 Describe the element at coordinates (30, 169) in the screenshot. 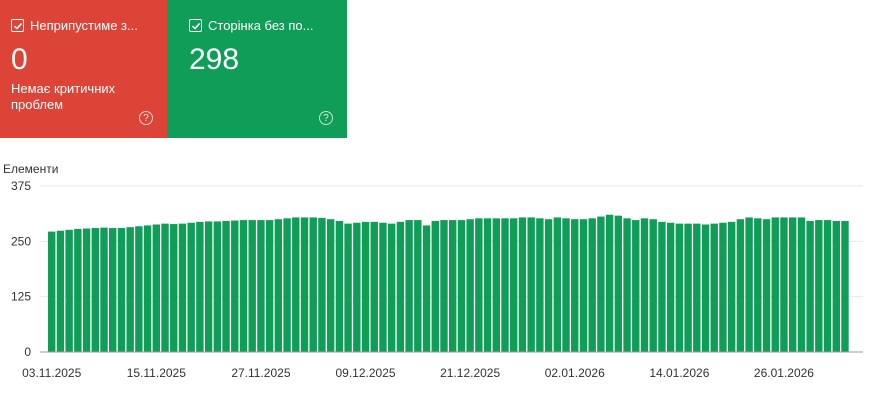

I see `y-axis-label: Елементи` at that location.